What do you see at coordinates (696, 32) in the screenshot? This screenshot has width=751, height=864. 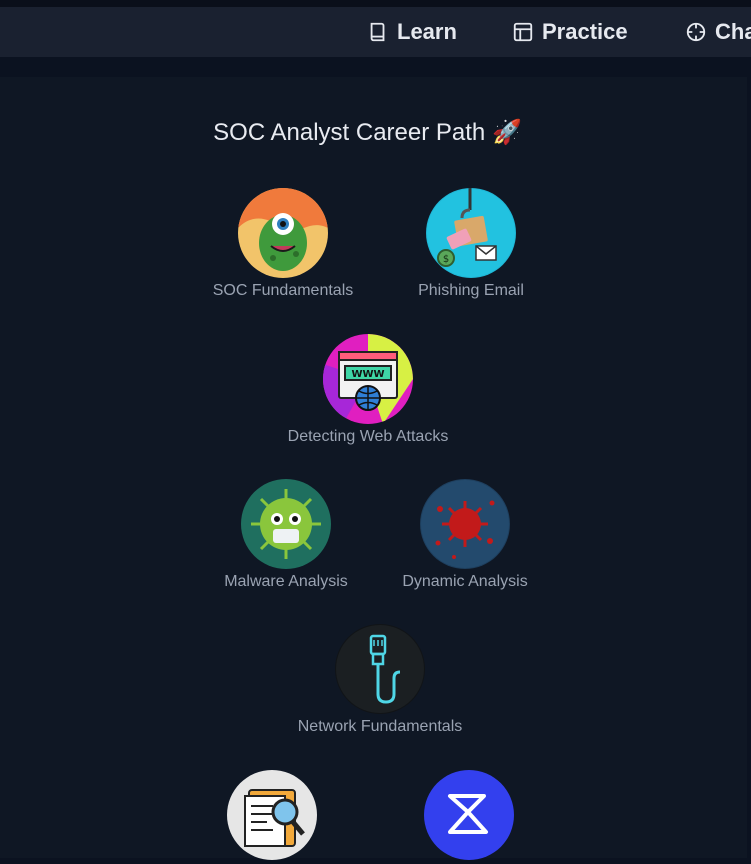 I see `crosshair-icon` at bounding box center [696, 32].